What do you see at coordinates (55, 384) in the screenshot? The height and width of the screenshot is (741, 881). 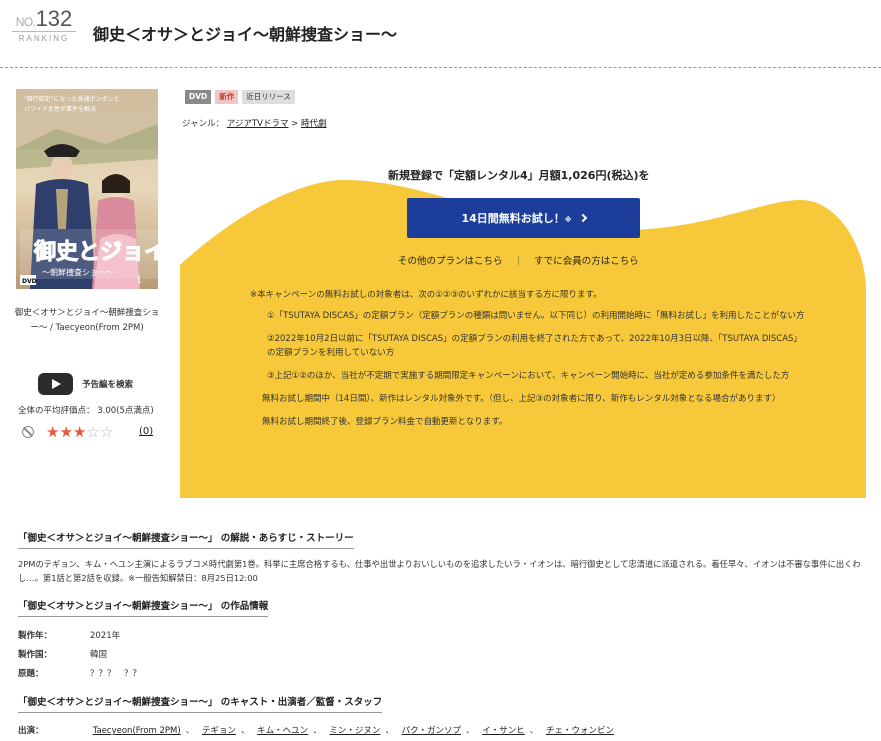 I see `youtube-play-icon` at bounding box center [55, 384].